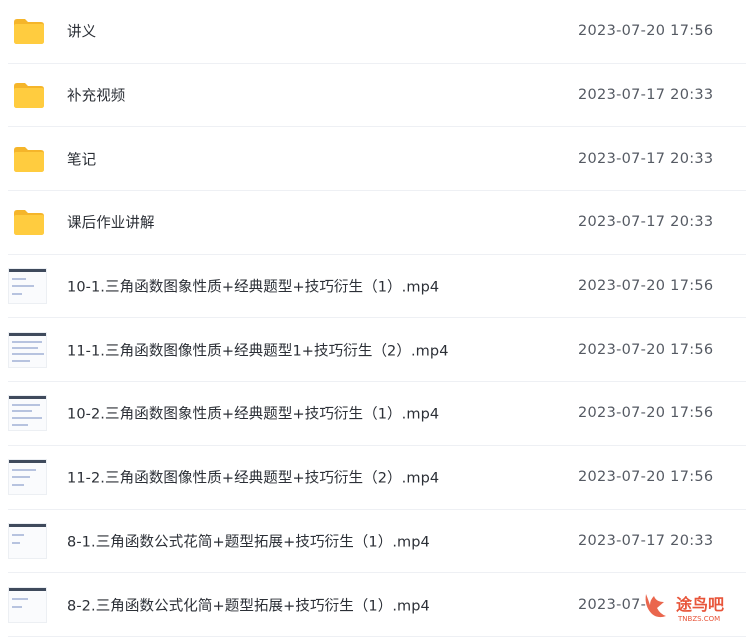 The width and height of the screenshot is (747, 637). I want to click on watermark-logo: 途鸟吧 TNBZS.COM, so click(684, 608).